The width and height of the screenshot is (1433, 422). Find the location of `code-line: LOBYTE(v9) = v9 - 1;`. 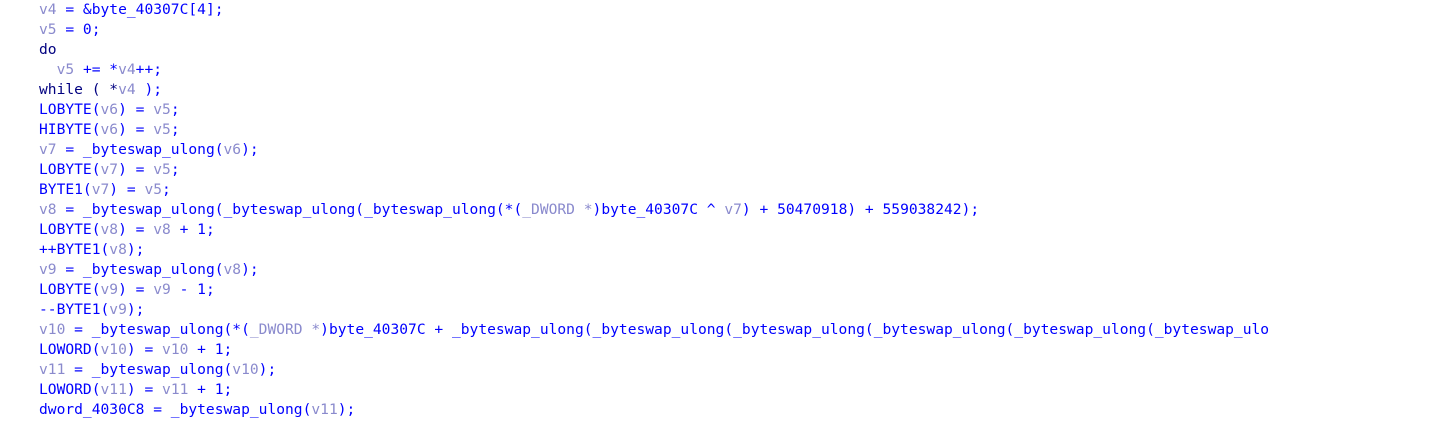

code-line: LOBYTE(v9) = v9 - 1; is located at coordinates (654, 290).